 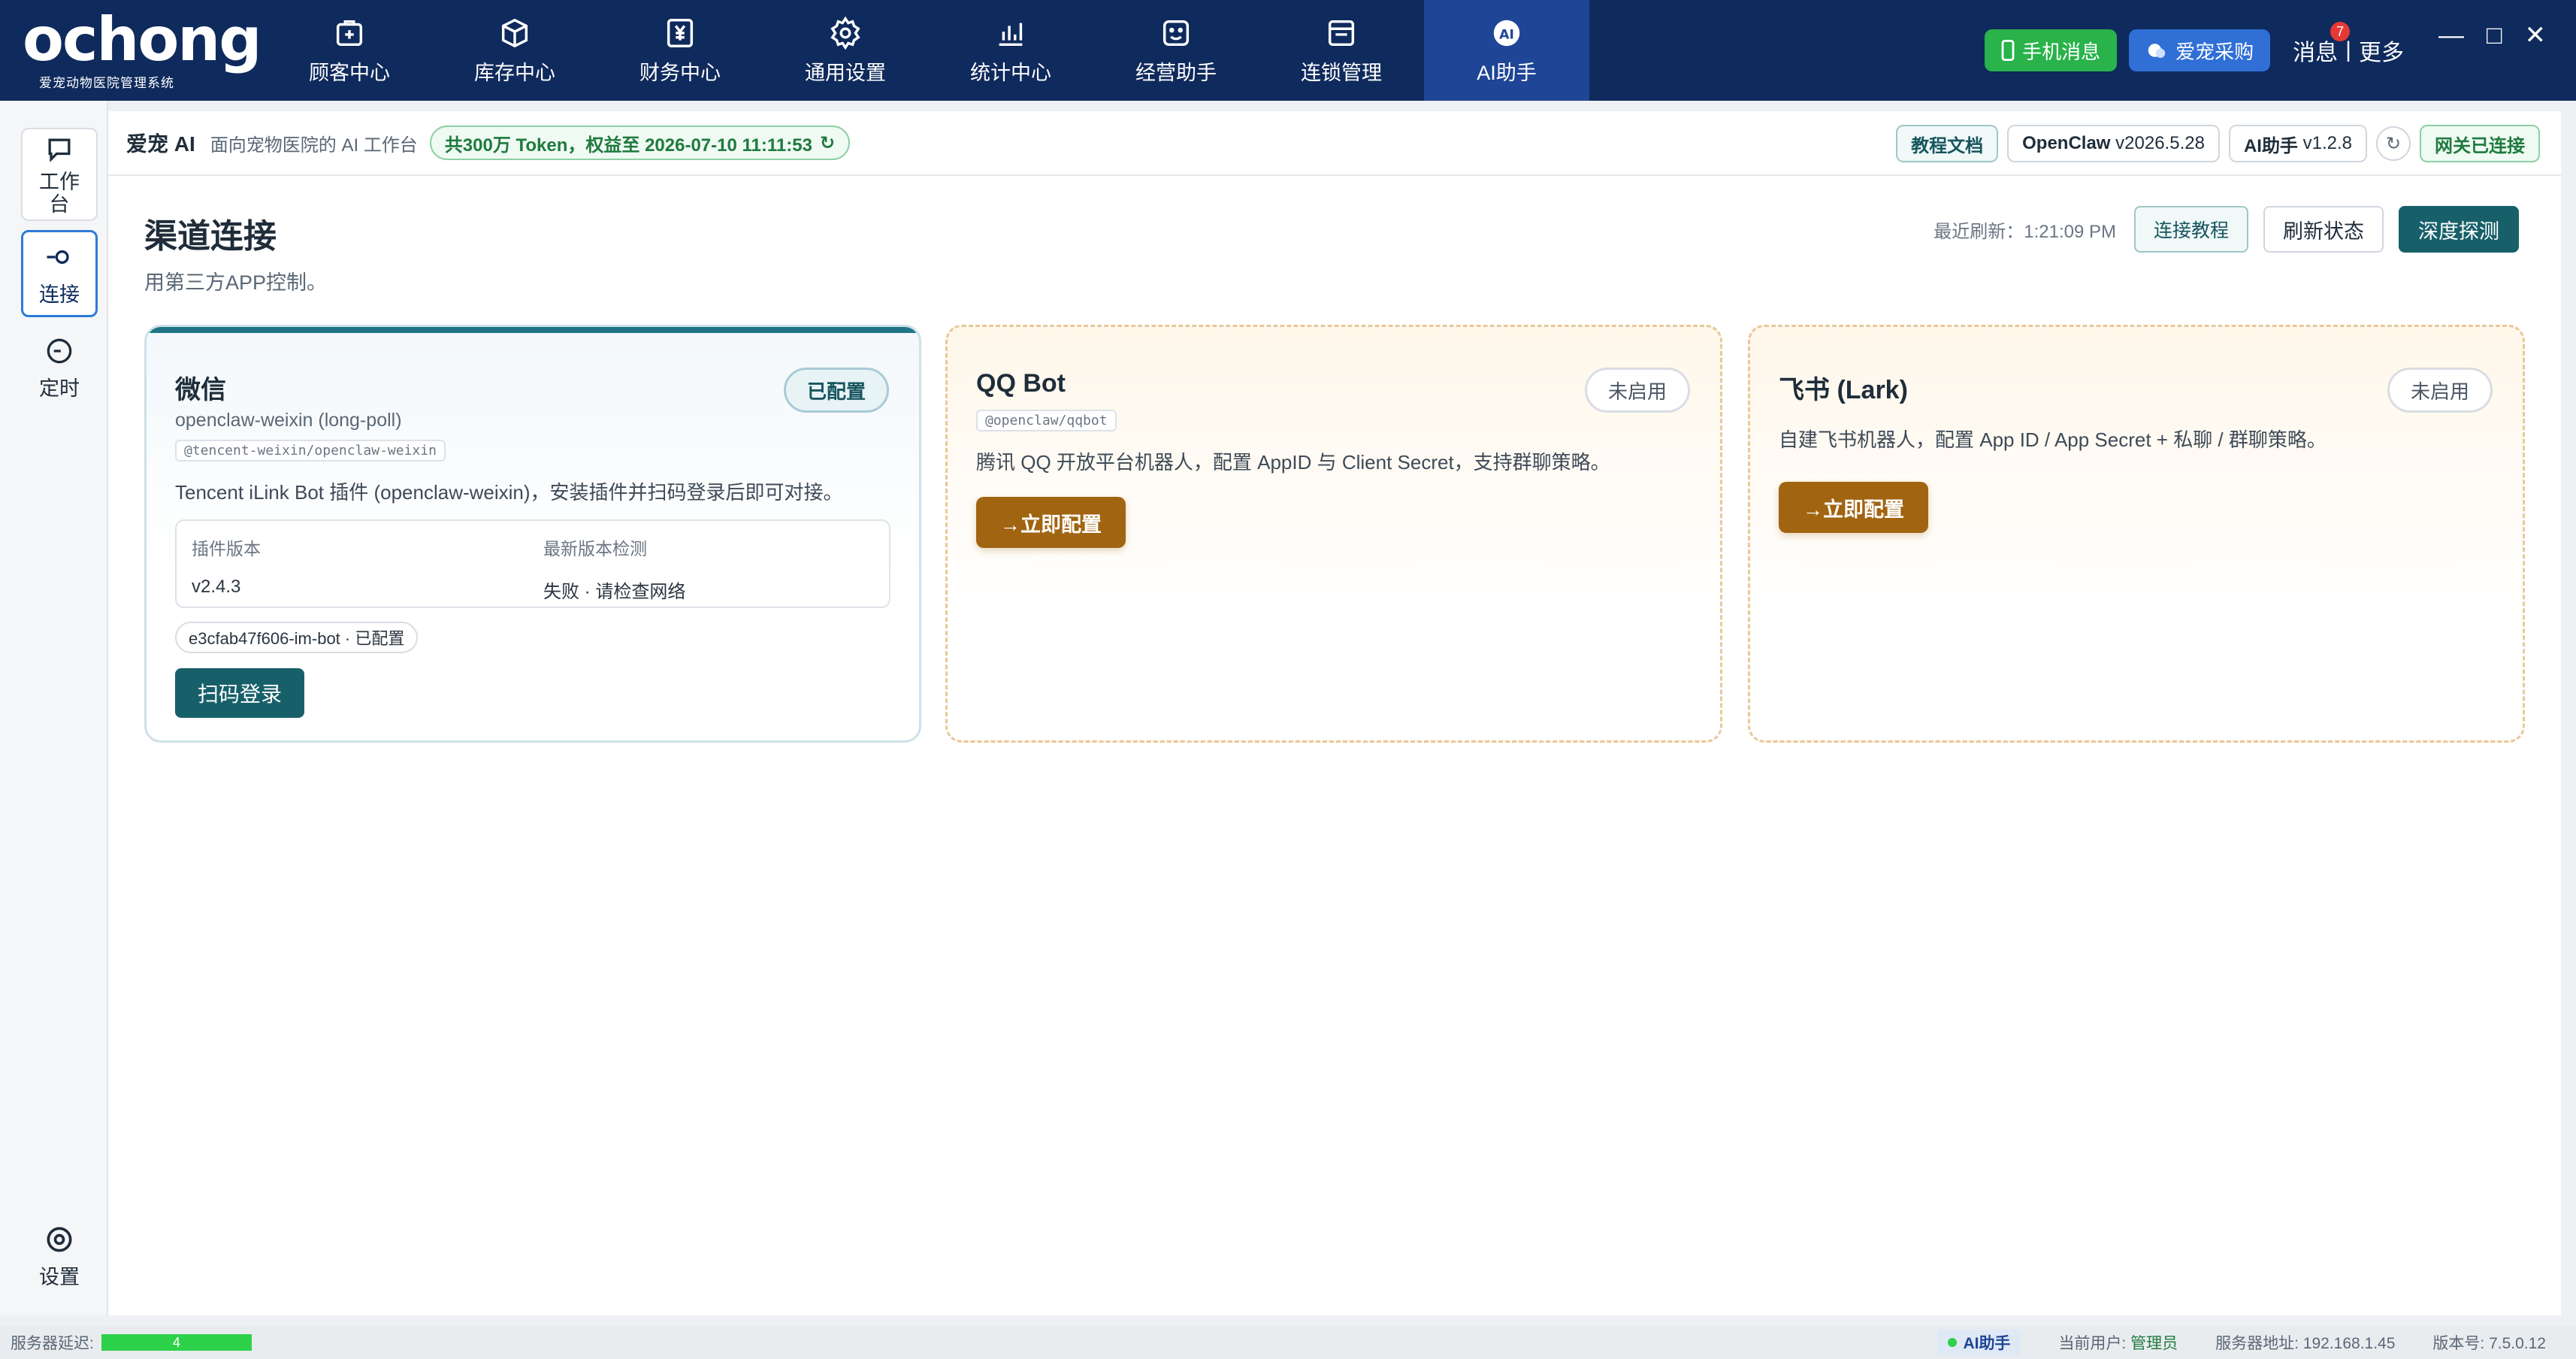 I want to click on current-user: 当前用户: 管理员, so click(x=2118, y=1342).